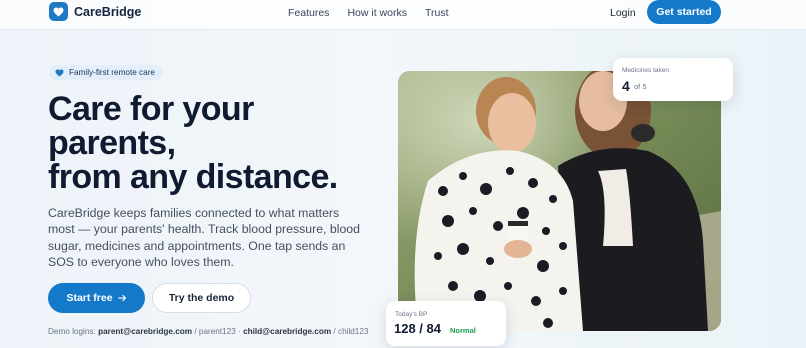 The height and width of the screenshot is (348, 806). I want to click on start-free-label: Start free, so click(89, 298).